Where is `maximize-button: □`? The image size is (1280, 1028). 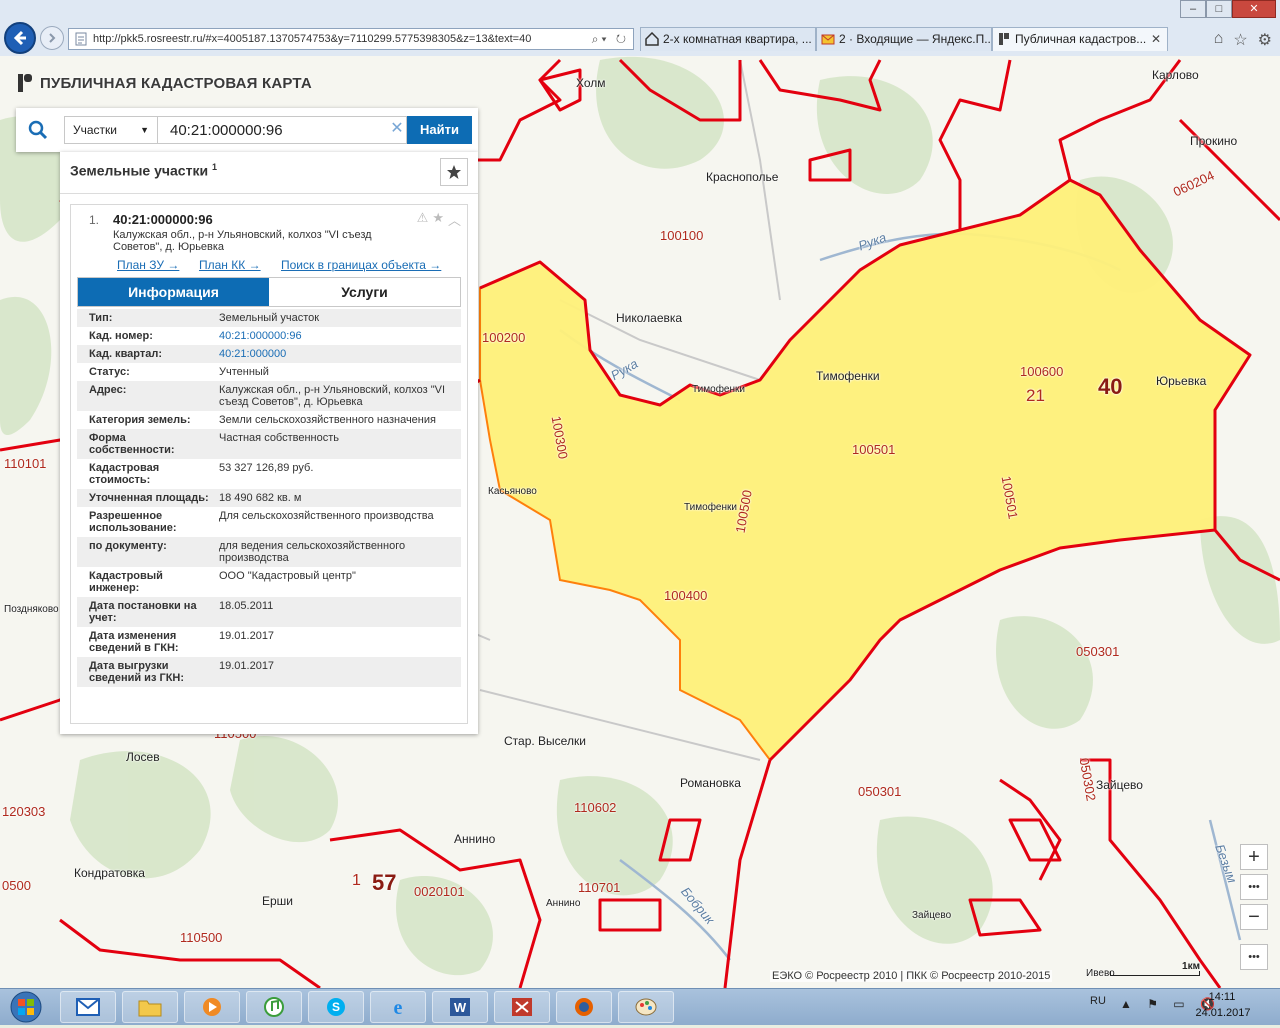 maximize-button: □ is located at coordinates (1219, 9).